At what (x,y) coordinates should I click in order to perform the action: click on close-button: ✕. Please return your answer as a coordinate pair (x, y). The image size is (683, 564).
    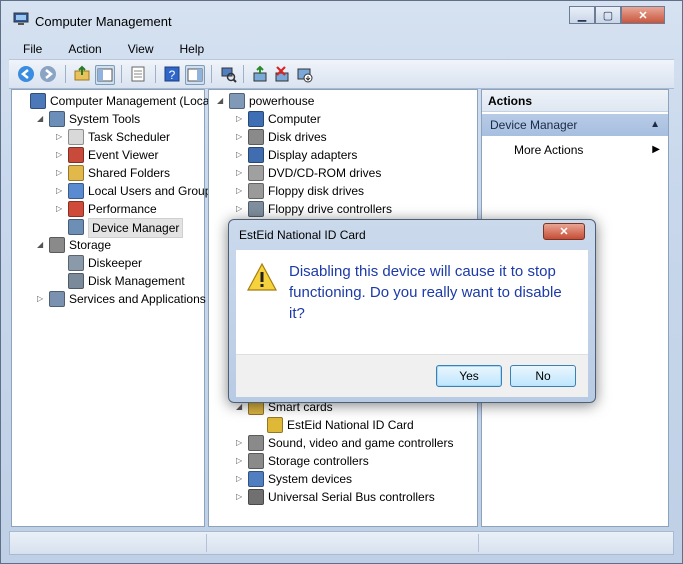
    Looking at the image, I should click on (643, 15).